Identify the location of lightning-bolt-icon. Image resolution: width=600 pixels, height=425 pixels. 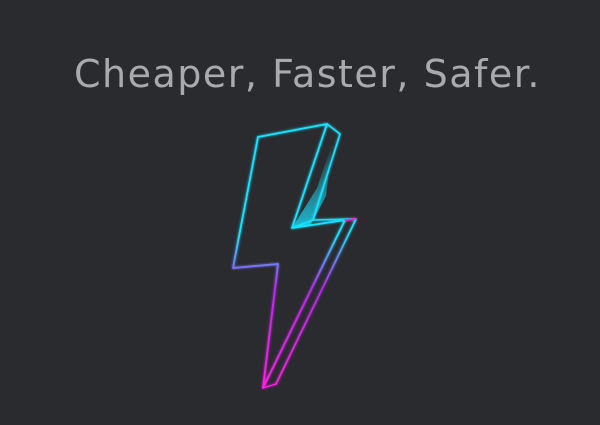
(294, 256).